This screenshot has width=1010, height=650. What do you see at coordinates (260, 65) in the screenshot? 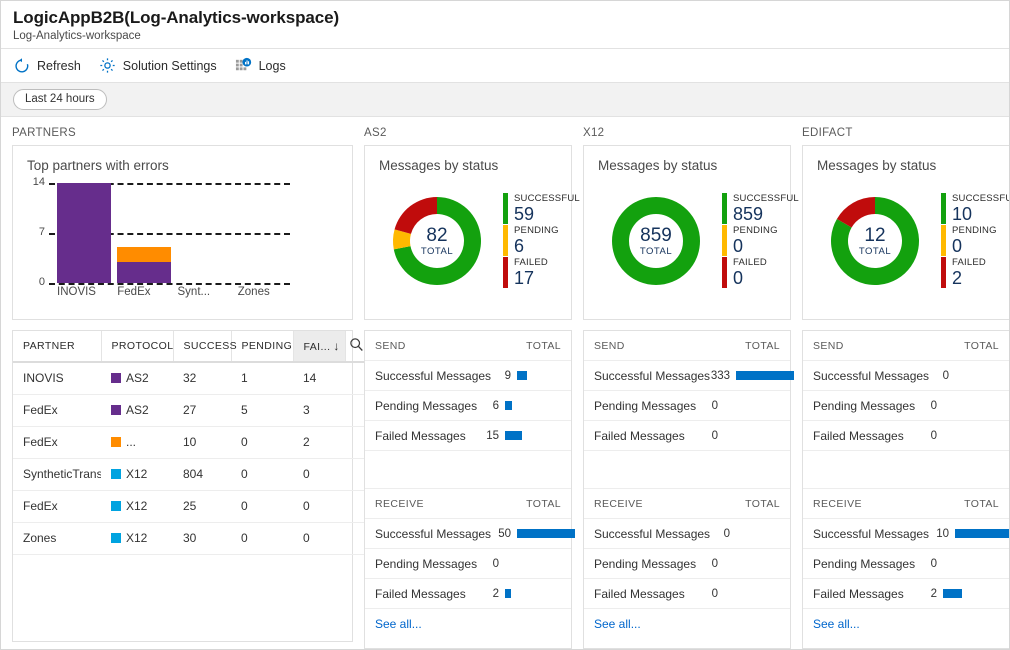
I see `logs-button: Logs` at bounding box center [260, 65].